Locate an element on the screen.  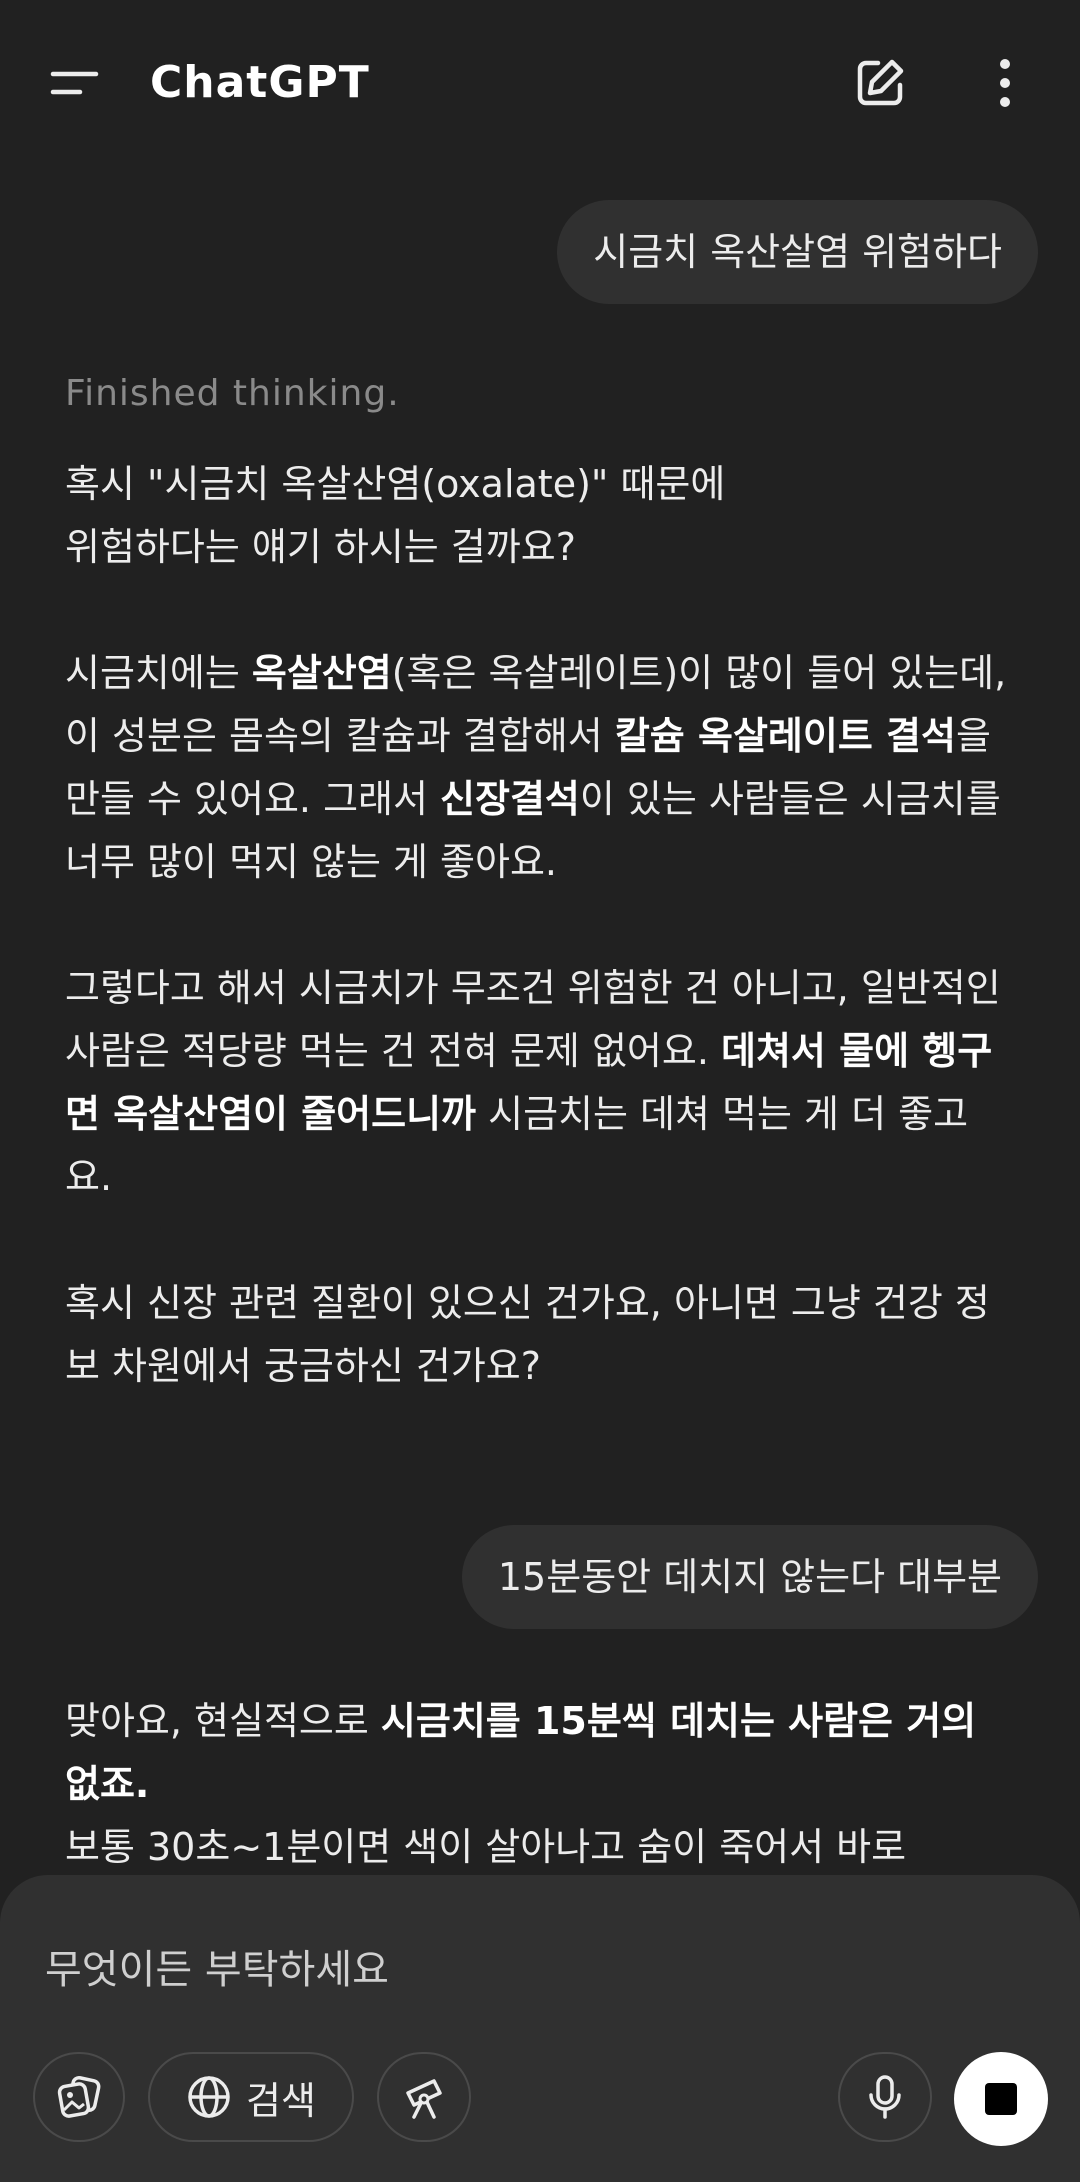
search-button-label: 검색 is located at coordinates (281, 2100).